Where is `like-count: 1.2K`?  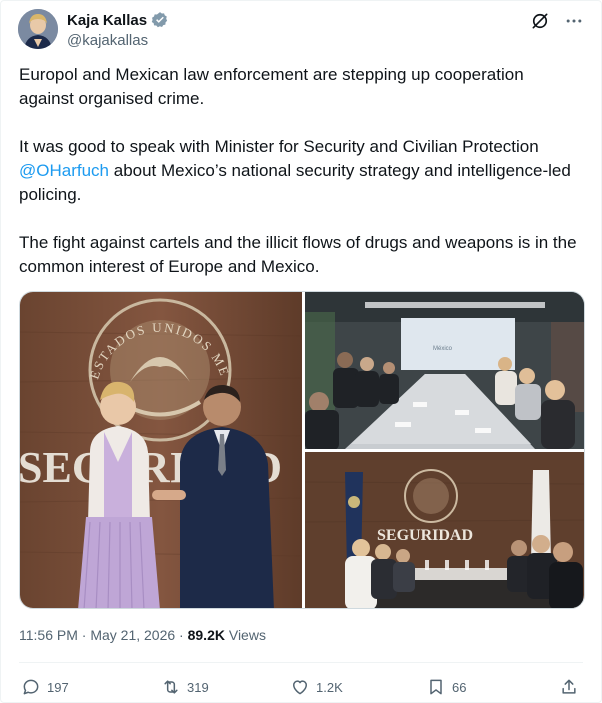
like-count: 1.2K is located at coordinates (329, 687).